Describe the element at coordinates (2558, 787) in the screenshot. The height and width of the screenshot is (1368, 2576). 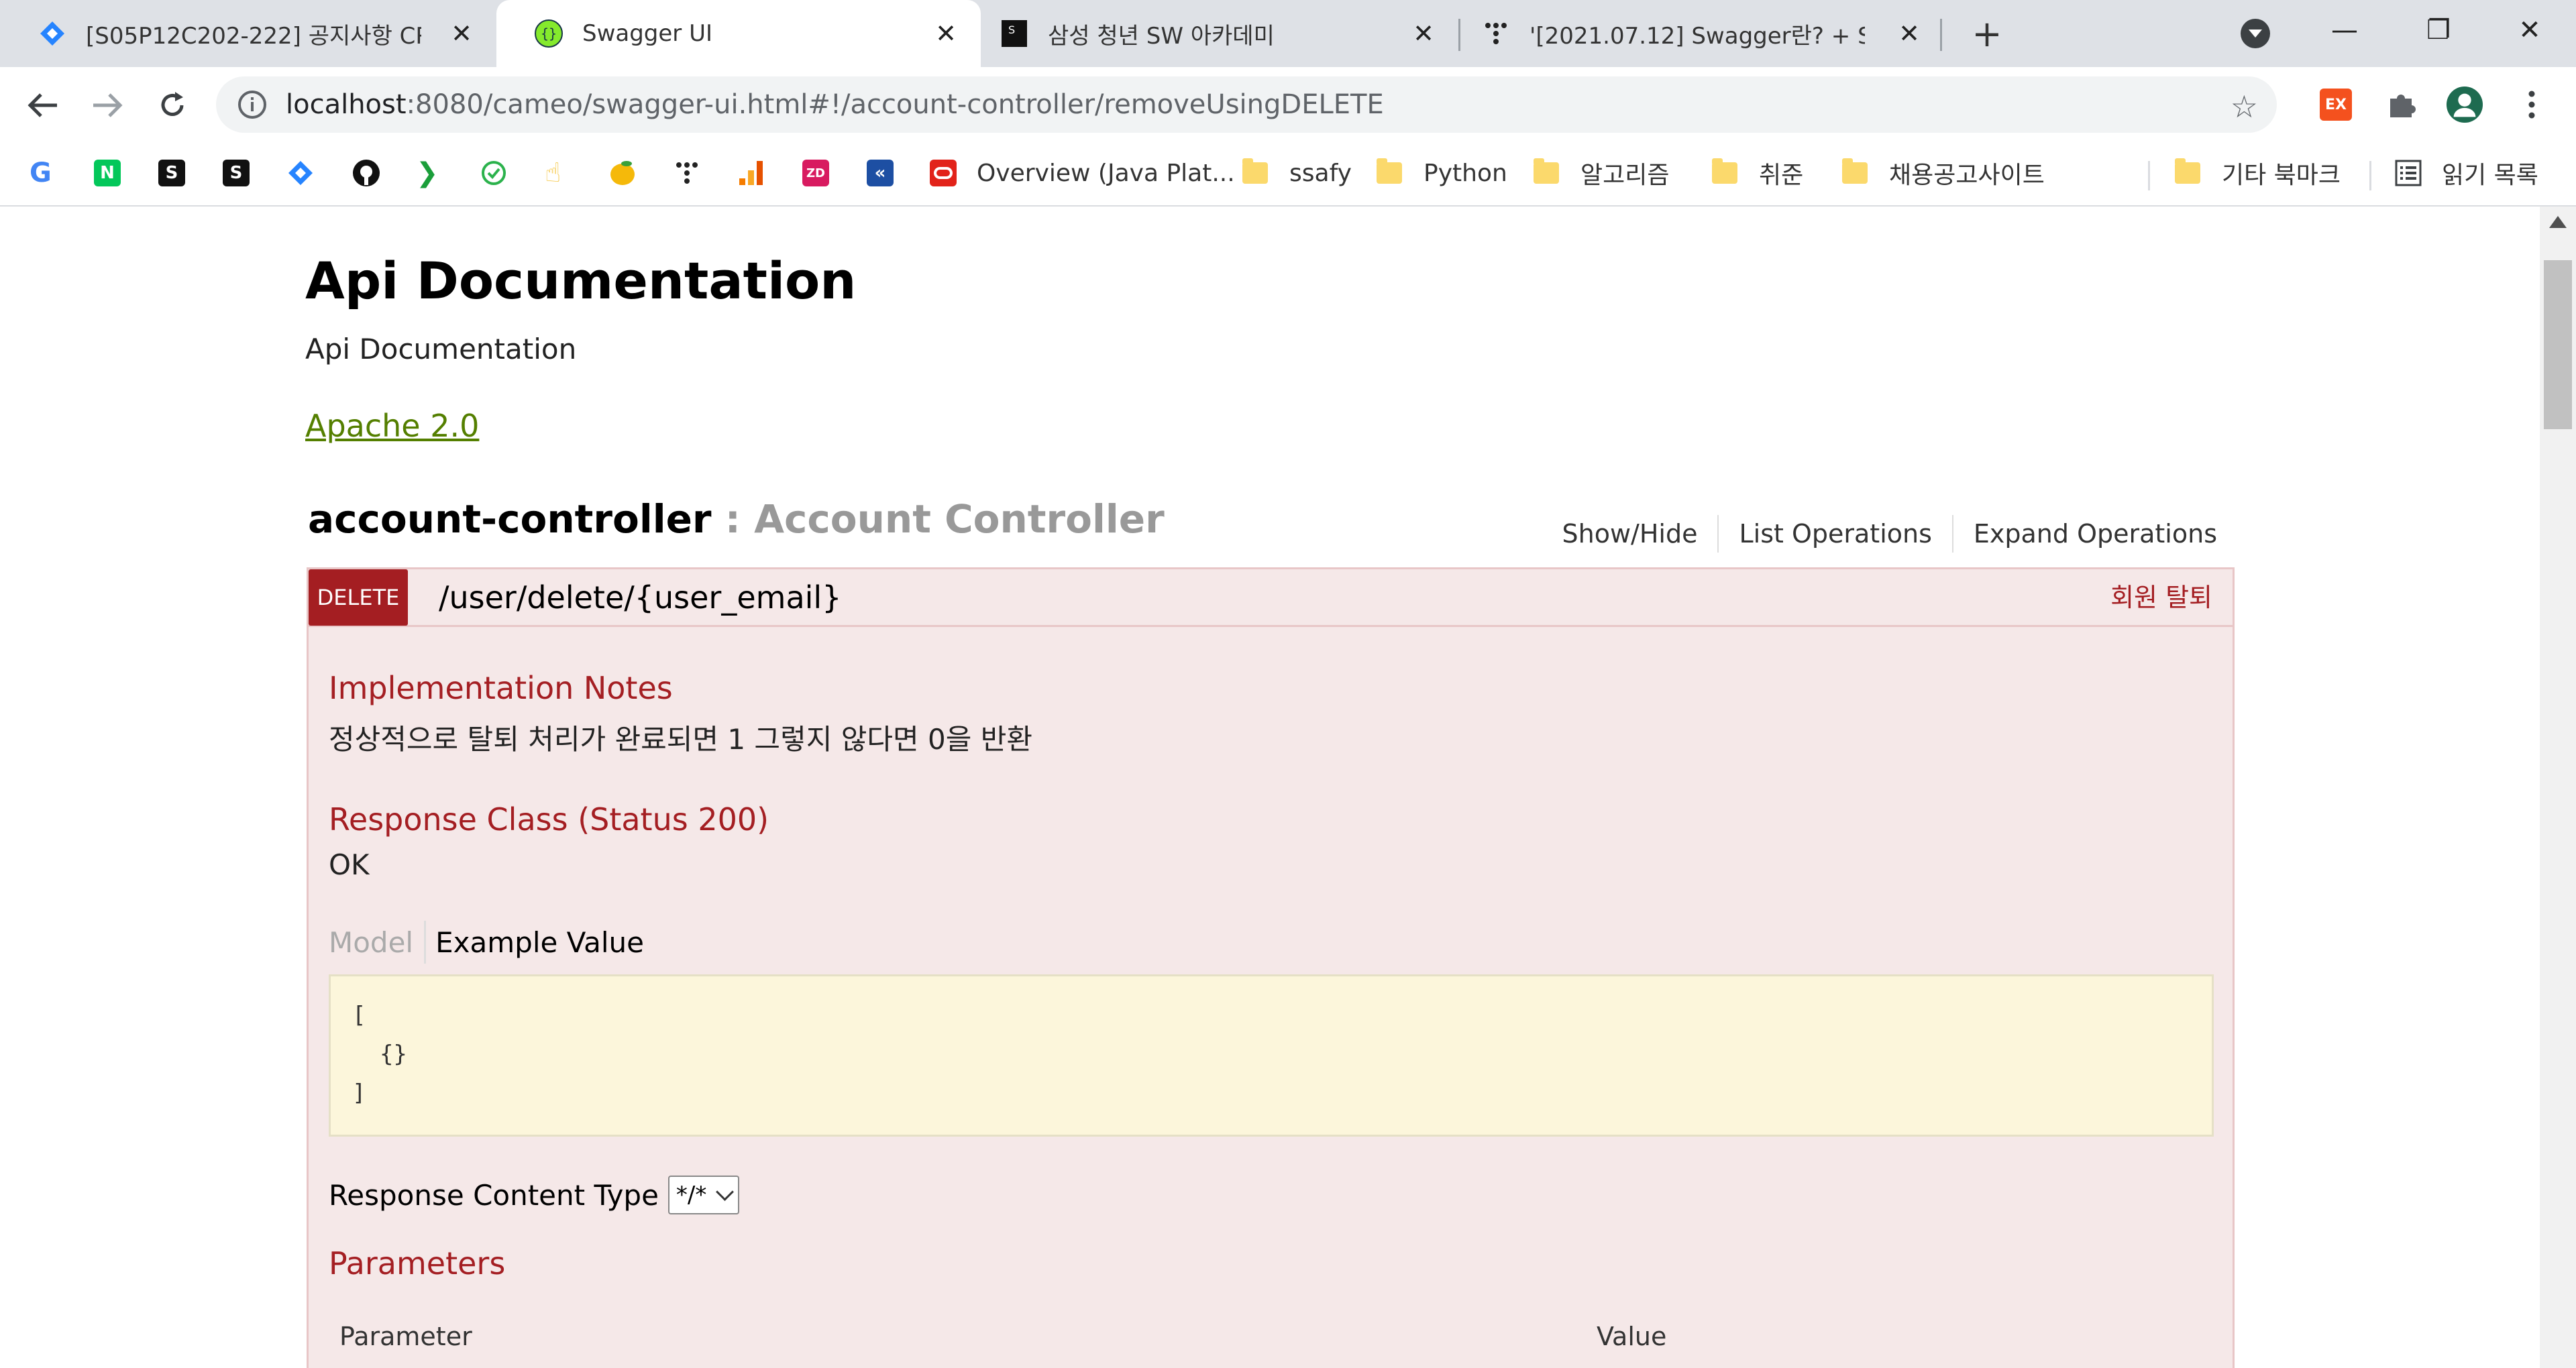
I see `page-scrollbar` at that location.